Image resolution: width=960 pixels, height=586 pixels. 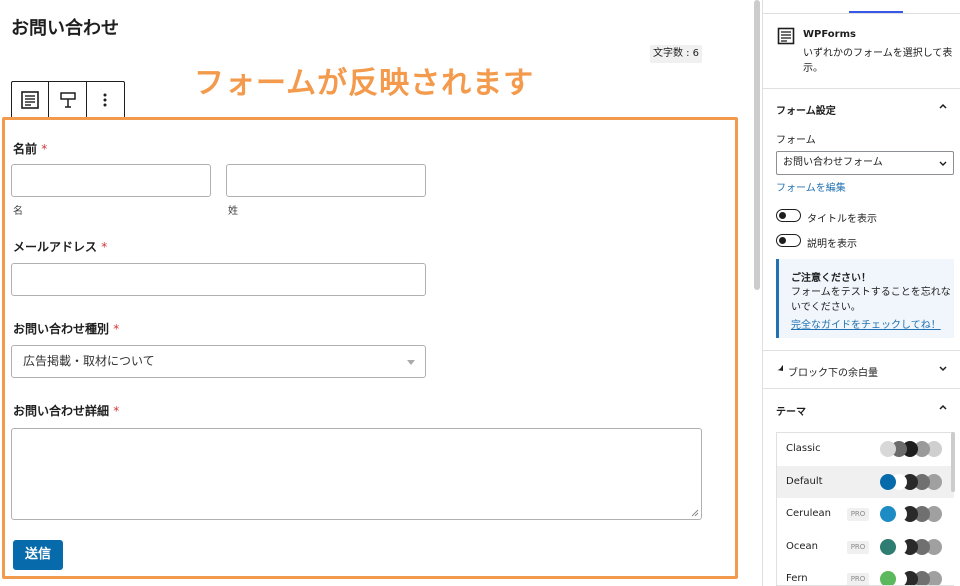 What do you see at coordinates (326, 180) in the screenshot?
I see `last-name-input` at bounding box center [326, 180].